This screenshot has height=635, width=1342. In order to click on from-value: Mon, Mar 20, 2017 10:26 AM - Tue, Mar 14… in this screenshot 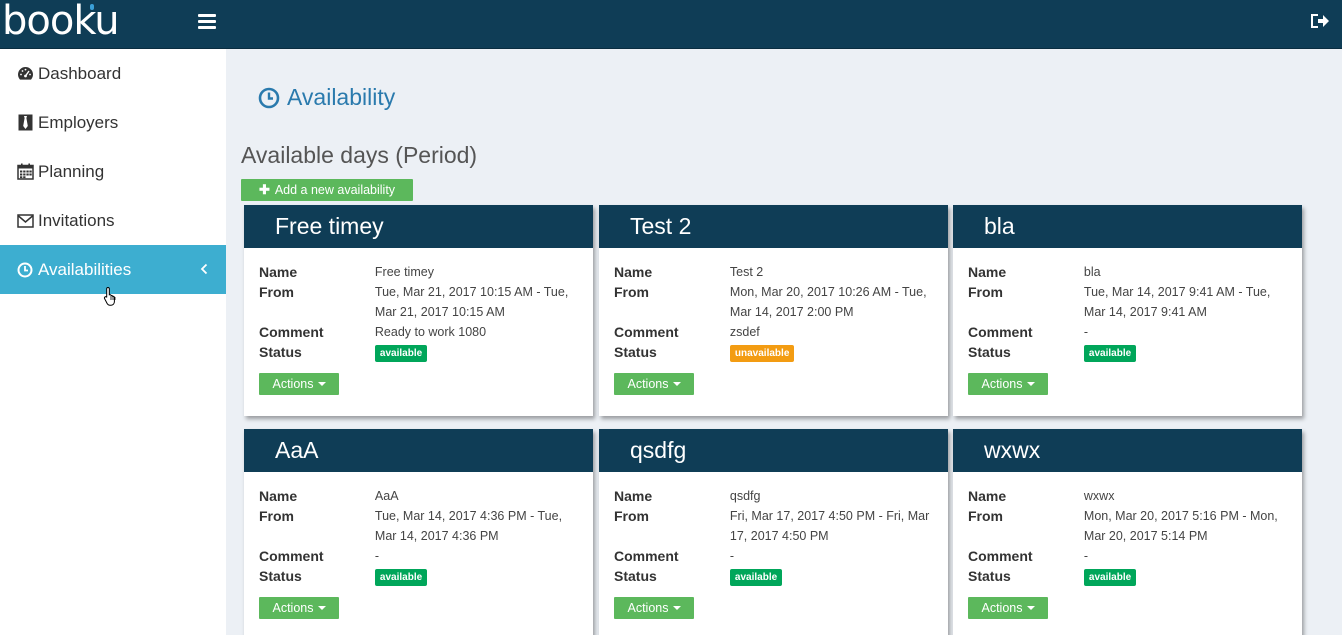, I will do `click(828, 302)`.